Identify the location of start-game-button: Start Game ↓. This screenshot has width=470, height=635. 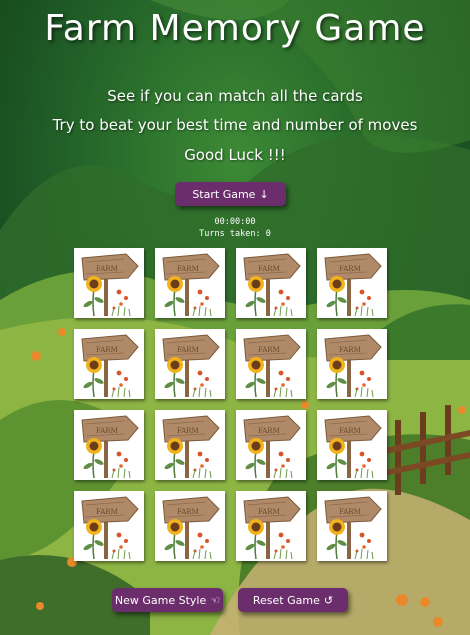
(230, 194).